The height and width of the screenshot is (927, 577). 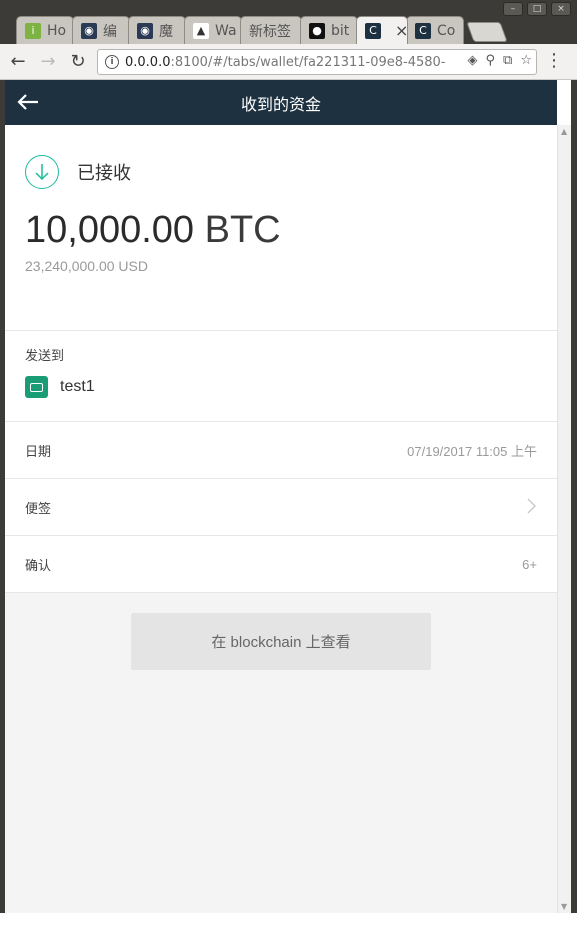 I want to click on browser-tab: ● bit, so click(x=329, y=30).